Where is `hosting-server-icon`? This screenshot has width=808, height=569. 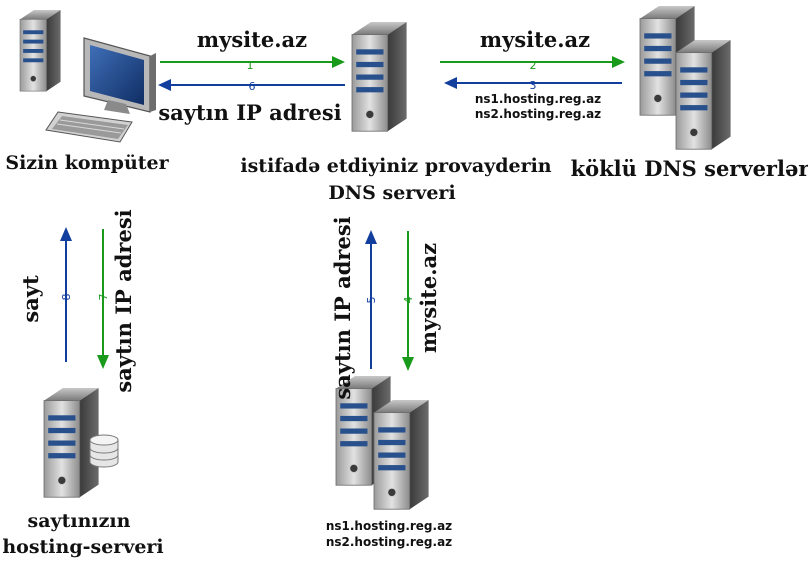 hosting-server-icon is located at coordinates (81, 442).